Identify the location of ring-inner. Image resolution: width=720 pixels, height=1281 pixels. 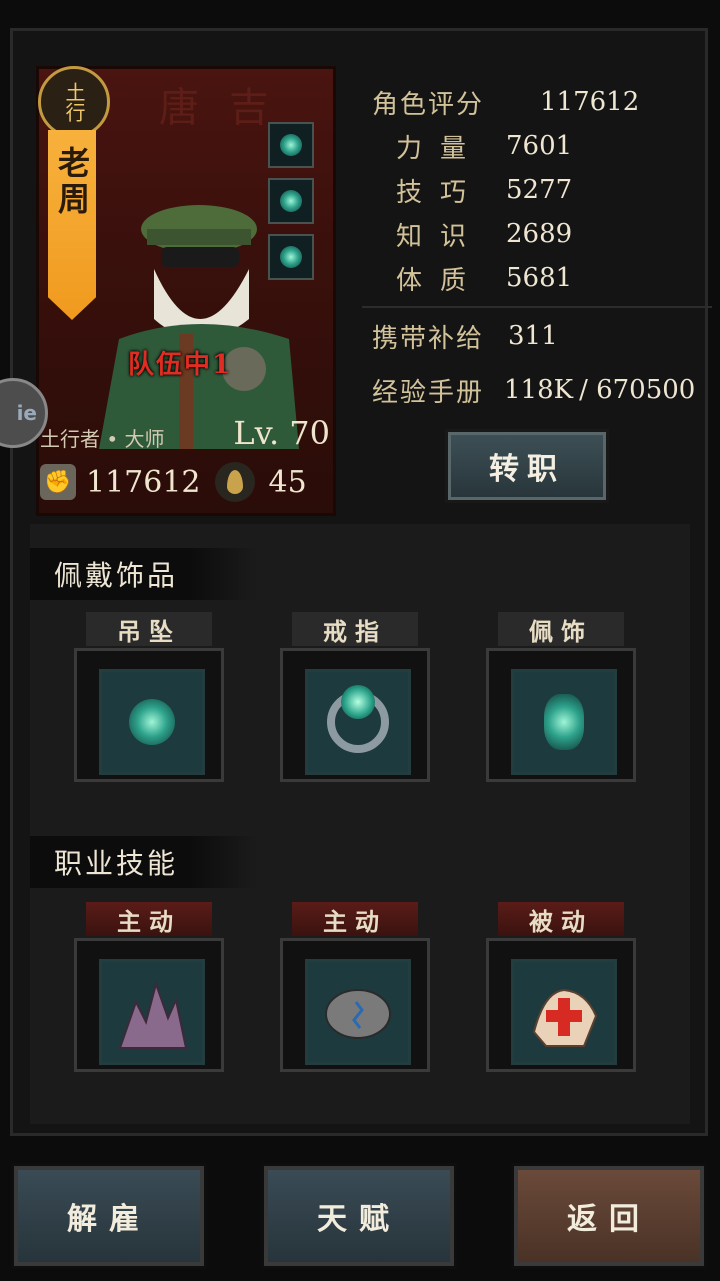
(358, 722).